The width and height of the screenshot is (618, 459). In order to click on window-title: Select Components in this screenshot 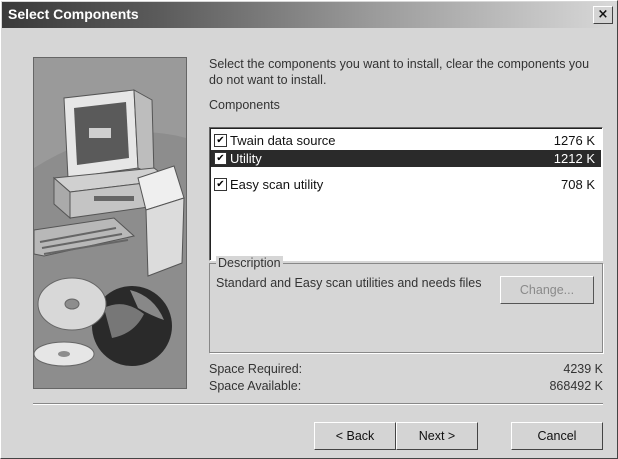, I will do `click(73, 14)`.